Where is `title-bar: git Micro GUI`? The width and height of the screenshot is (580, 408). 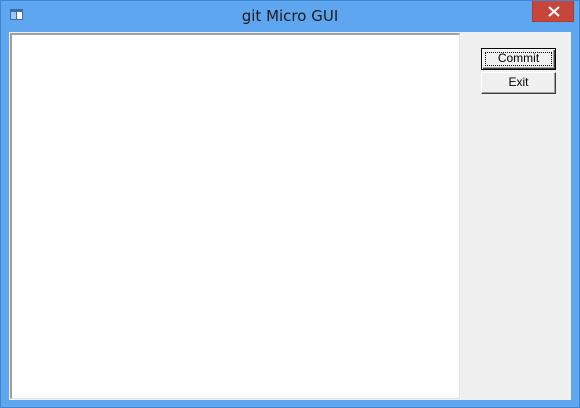
title-bar: git Micro GUI is located at coordinates (290, 16).